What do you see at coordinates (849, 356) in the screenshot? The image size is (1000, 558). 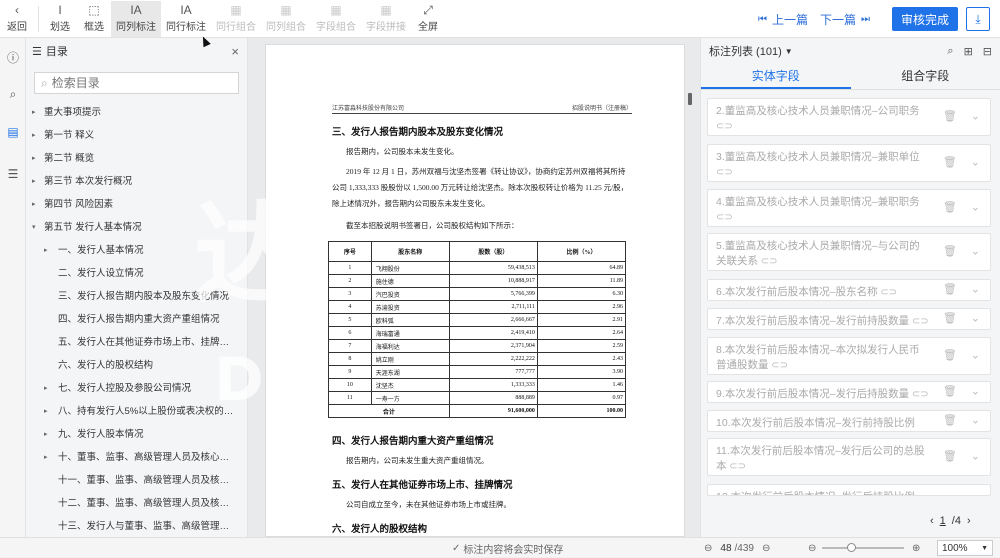 I see `field-card: 8.本次发行前后股本情况–本次拟发行人民币普通股数量 ⊂⊃🗑⌄` at bounding box center [849, 356].